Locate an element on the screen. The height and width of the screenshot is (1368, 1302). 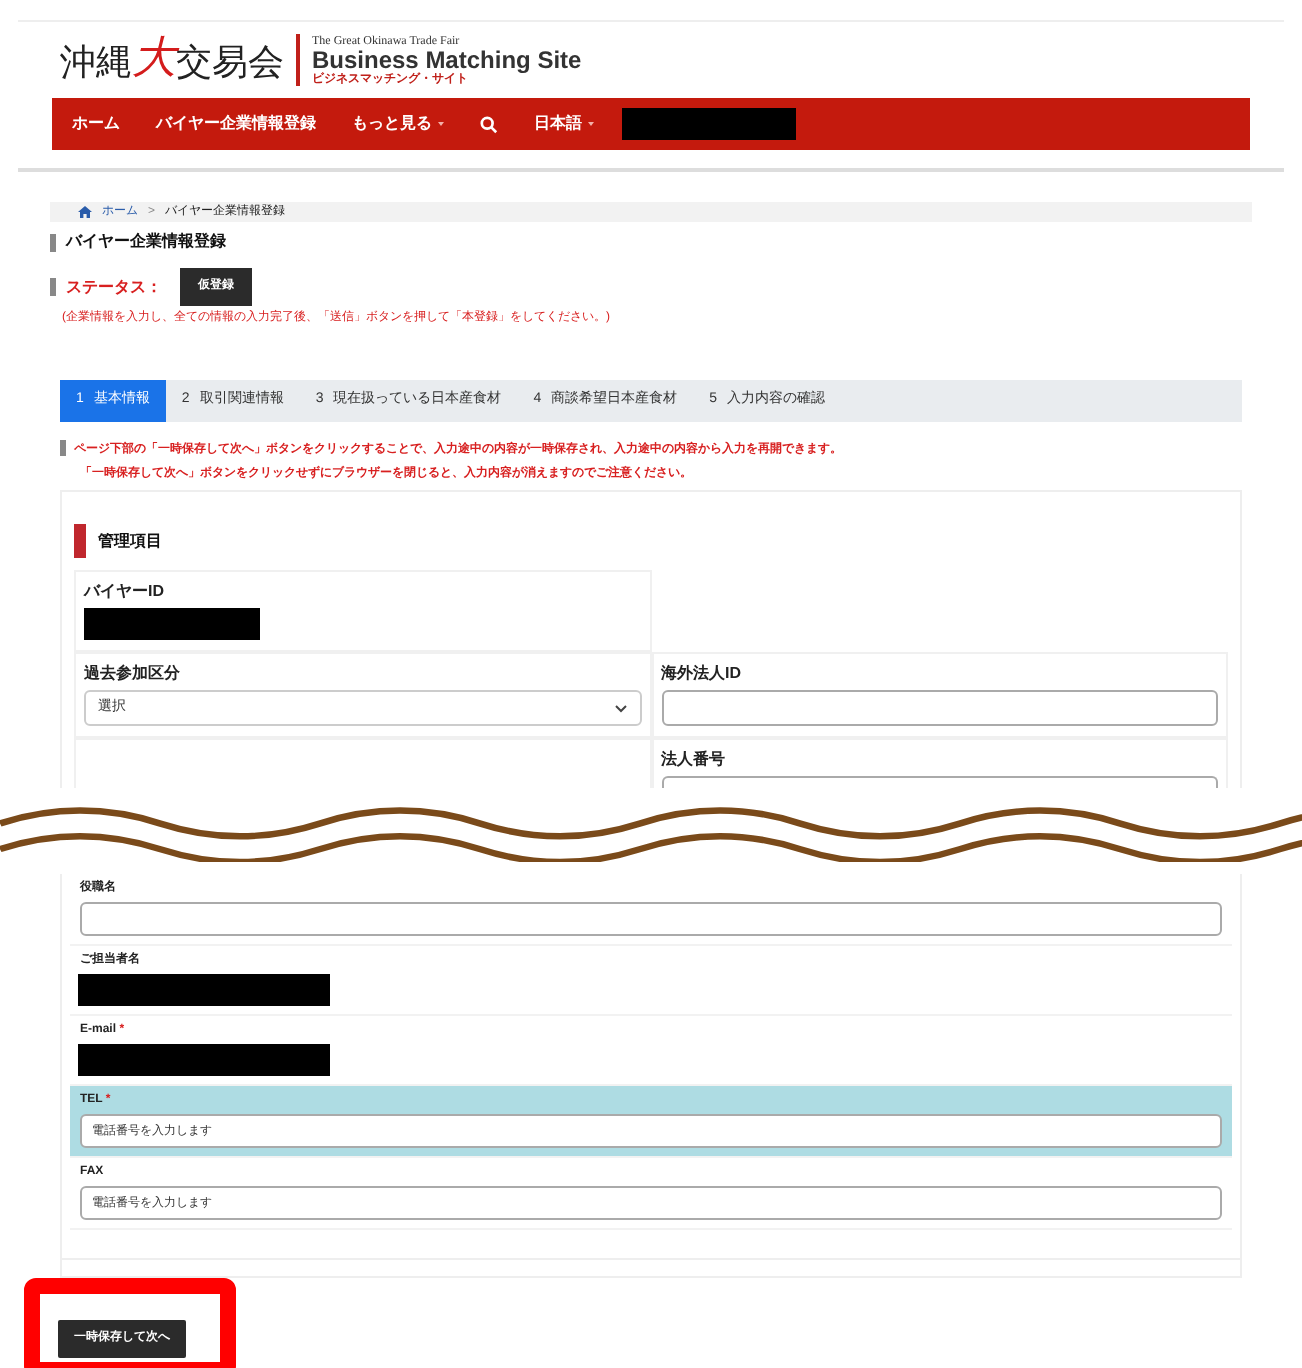
field-label: 法人番号 is located at coordinates (694, 760).